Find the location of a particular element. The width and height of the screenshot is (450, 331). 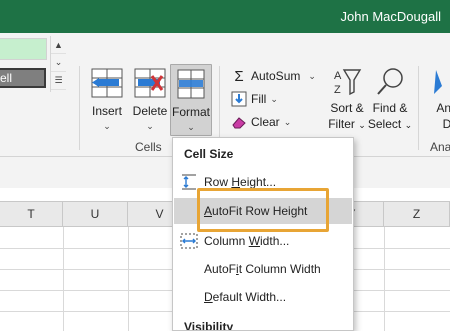

analysis-group-label: Ana is located at coordinates (440, 147).